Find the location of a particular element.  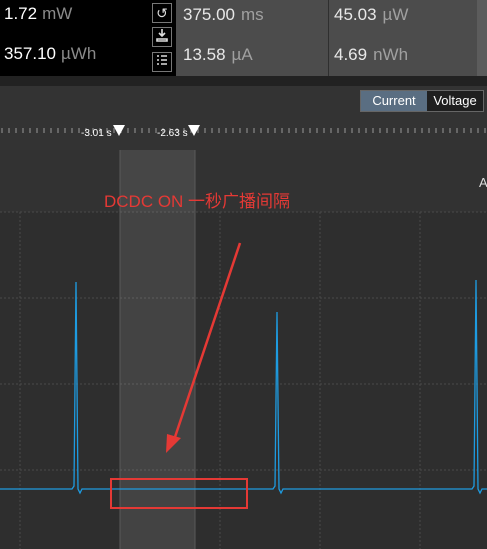

download-icon is located at coordinates (162, 37).